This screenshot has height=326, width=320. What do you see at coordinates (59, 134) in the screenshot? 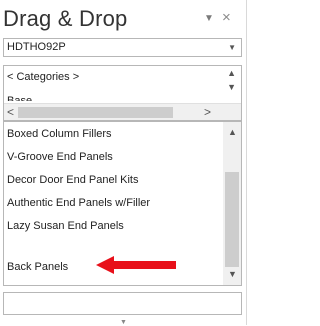
I see `list-item: Boxed Column Fillers` at bounding box center [59, 134].